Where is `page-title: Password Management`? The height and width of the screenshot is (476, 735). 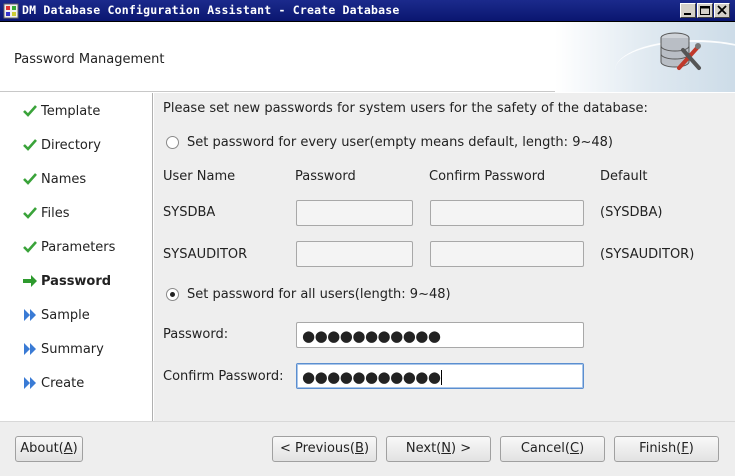
page-title: Password Management is located at coordinates (89, 59).